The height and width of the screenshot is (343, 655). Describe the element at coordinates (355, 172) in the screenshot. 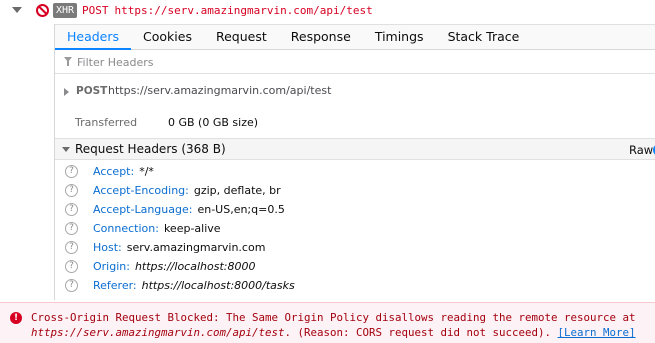

I see `header-row: ? Accept: */*` at that location.